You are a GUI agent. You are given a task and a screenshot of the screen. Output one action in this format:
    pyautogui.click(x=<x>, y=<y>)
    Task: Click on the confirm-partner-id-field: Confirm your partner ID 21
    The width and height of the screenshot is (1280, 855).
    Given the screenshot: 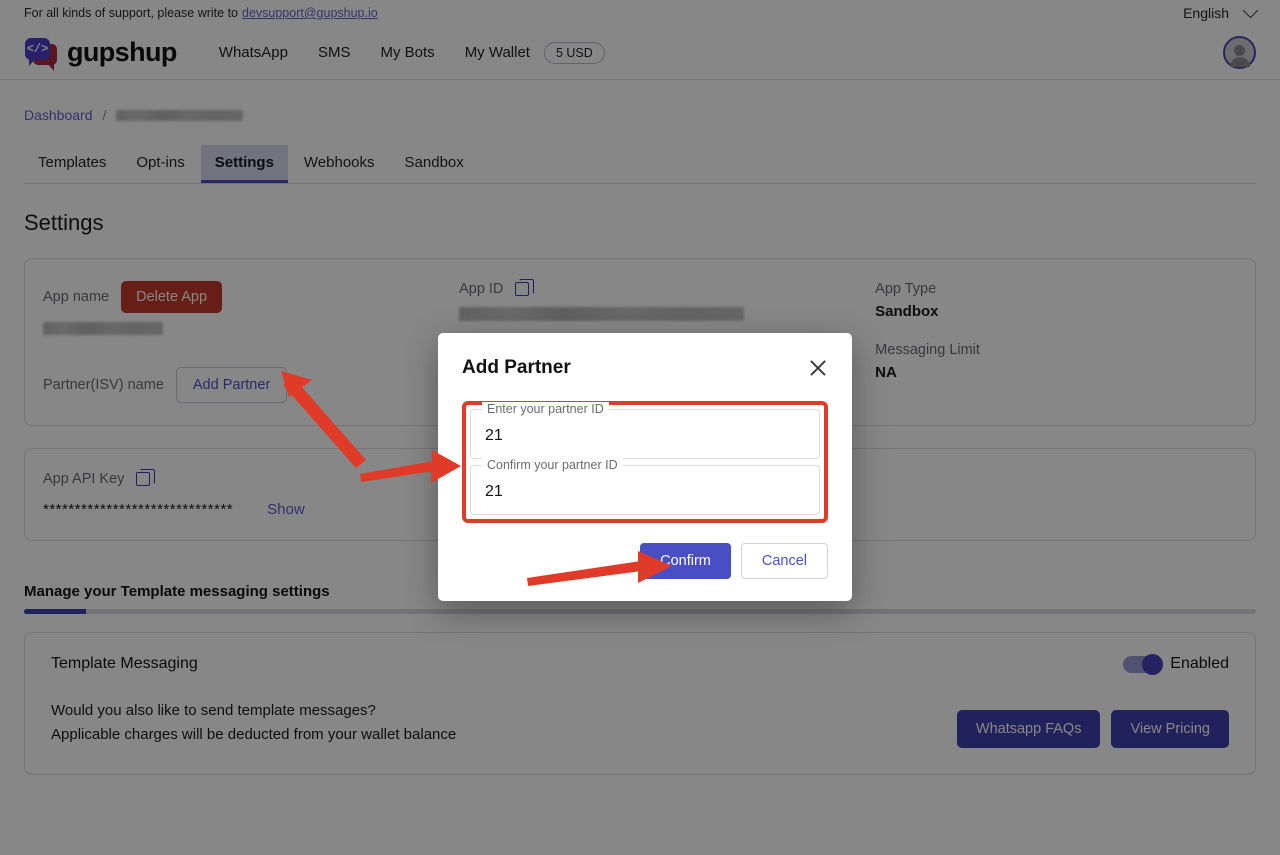 What is the action you would take?
    pyautogui.click(x=645, y=486)
    